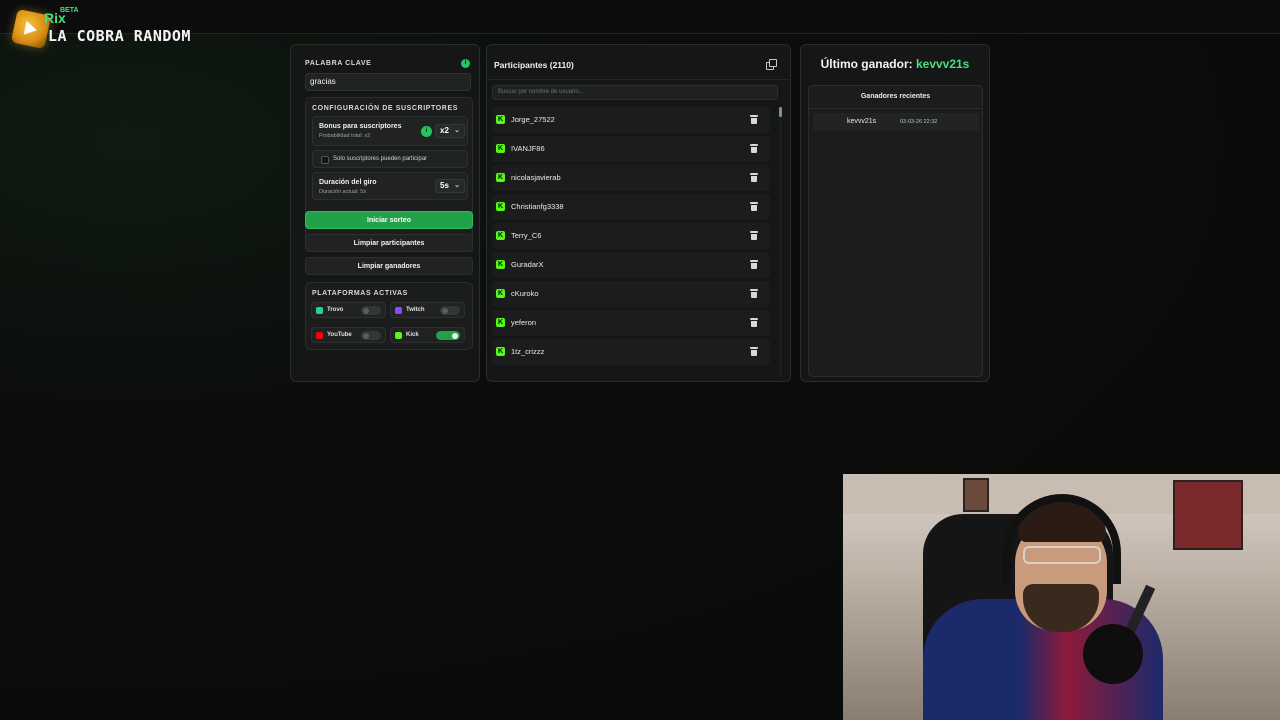  I want to click on trovo-toggle, so click(371, 310).